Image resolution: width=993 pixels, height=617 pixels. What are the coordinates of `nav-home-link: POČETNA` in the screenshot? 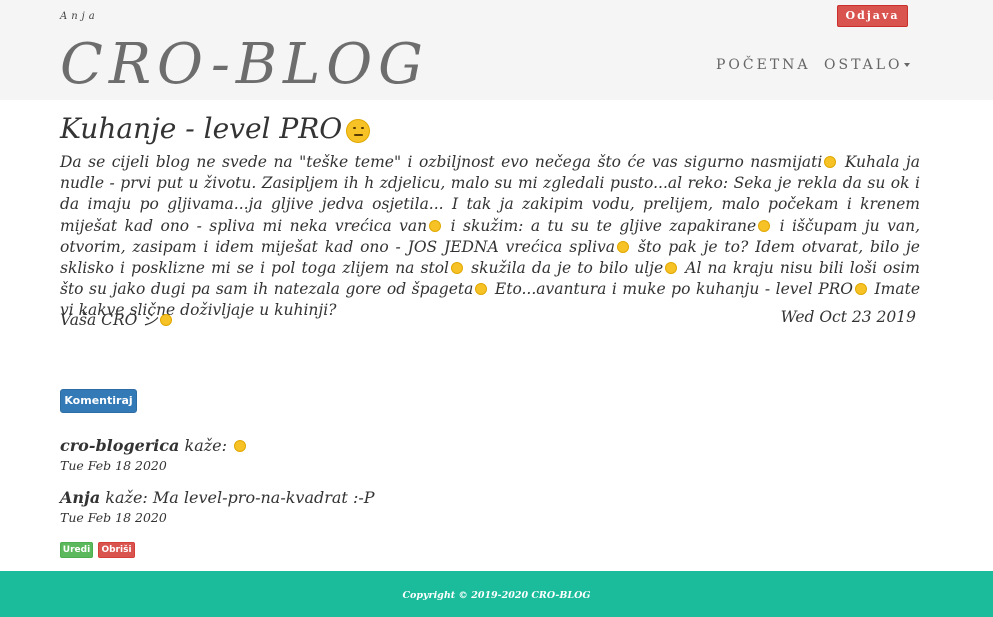 It's located at (763, 65).